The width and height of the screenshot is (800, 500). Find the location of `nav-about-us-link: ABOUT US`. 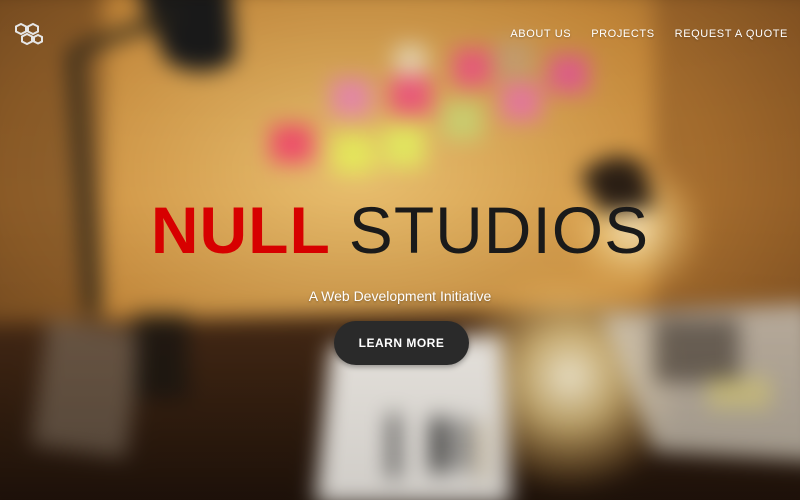

nav-about-us-link: ABOUT US is located at coordinates (540, 34).